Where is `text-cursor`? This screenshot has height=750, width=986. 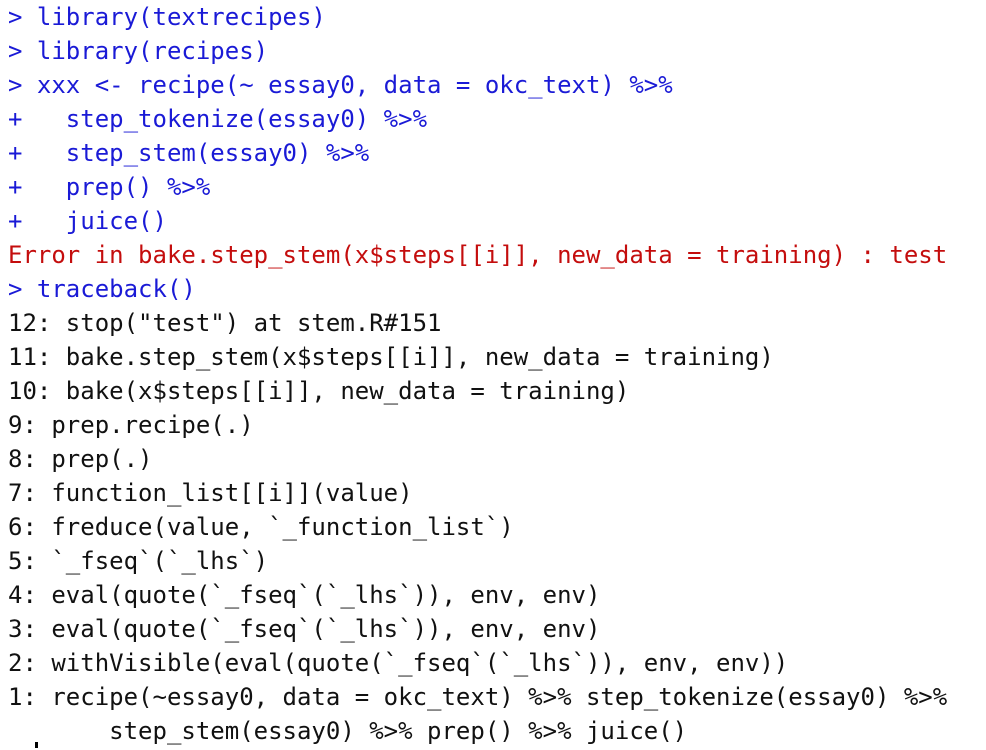
text-cursor is located at coordinates (36, 745).